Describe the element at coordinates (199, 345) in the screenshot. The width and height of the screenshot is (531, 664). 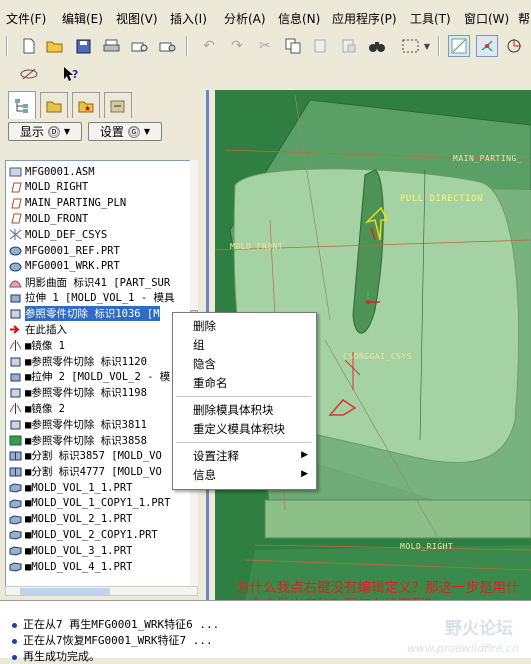
I see `menu-item-group: 组` at that location.